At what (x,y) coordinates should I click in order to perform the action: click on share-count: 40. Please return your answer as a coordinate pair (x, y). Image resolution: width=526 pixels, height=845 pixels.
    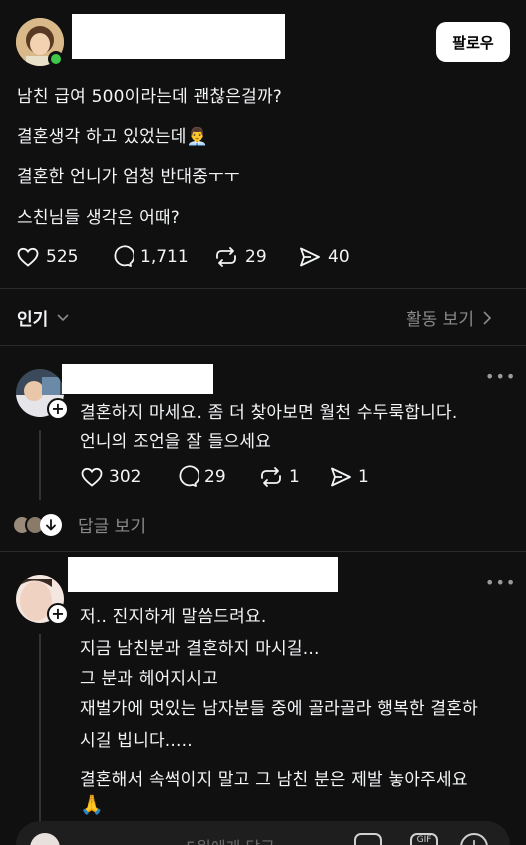
    Looking at the image, I should click on (339, 257).